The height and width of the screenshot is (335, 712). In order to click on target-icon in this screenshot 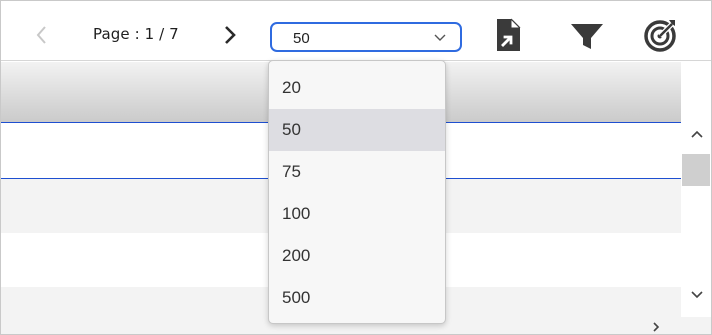, I will do `click(660, 36)`.